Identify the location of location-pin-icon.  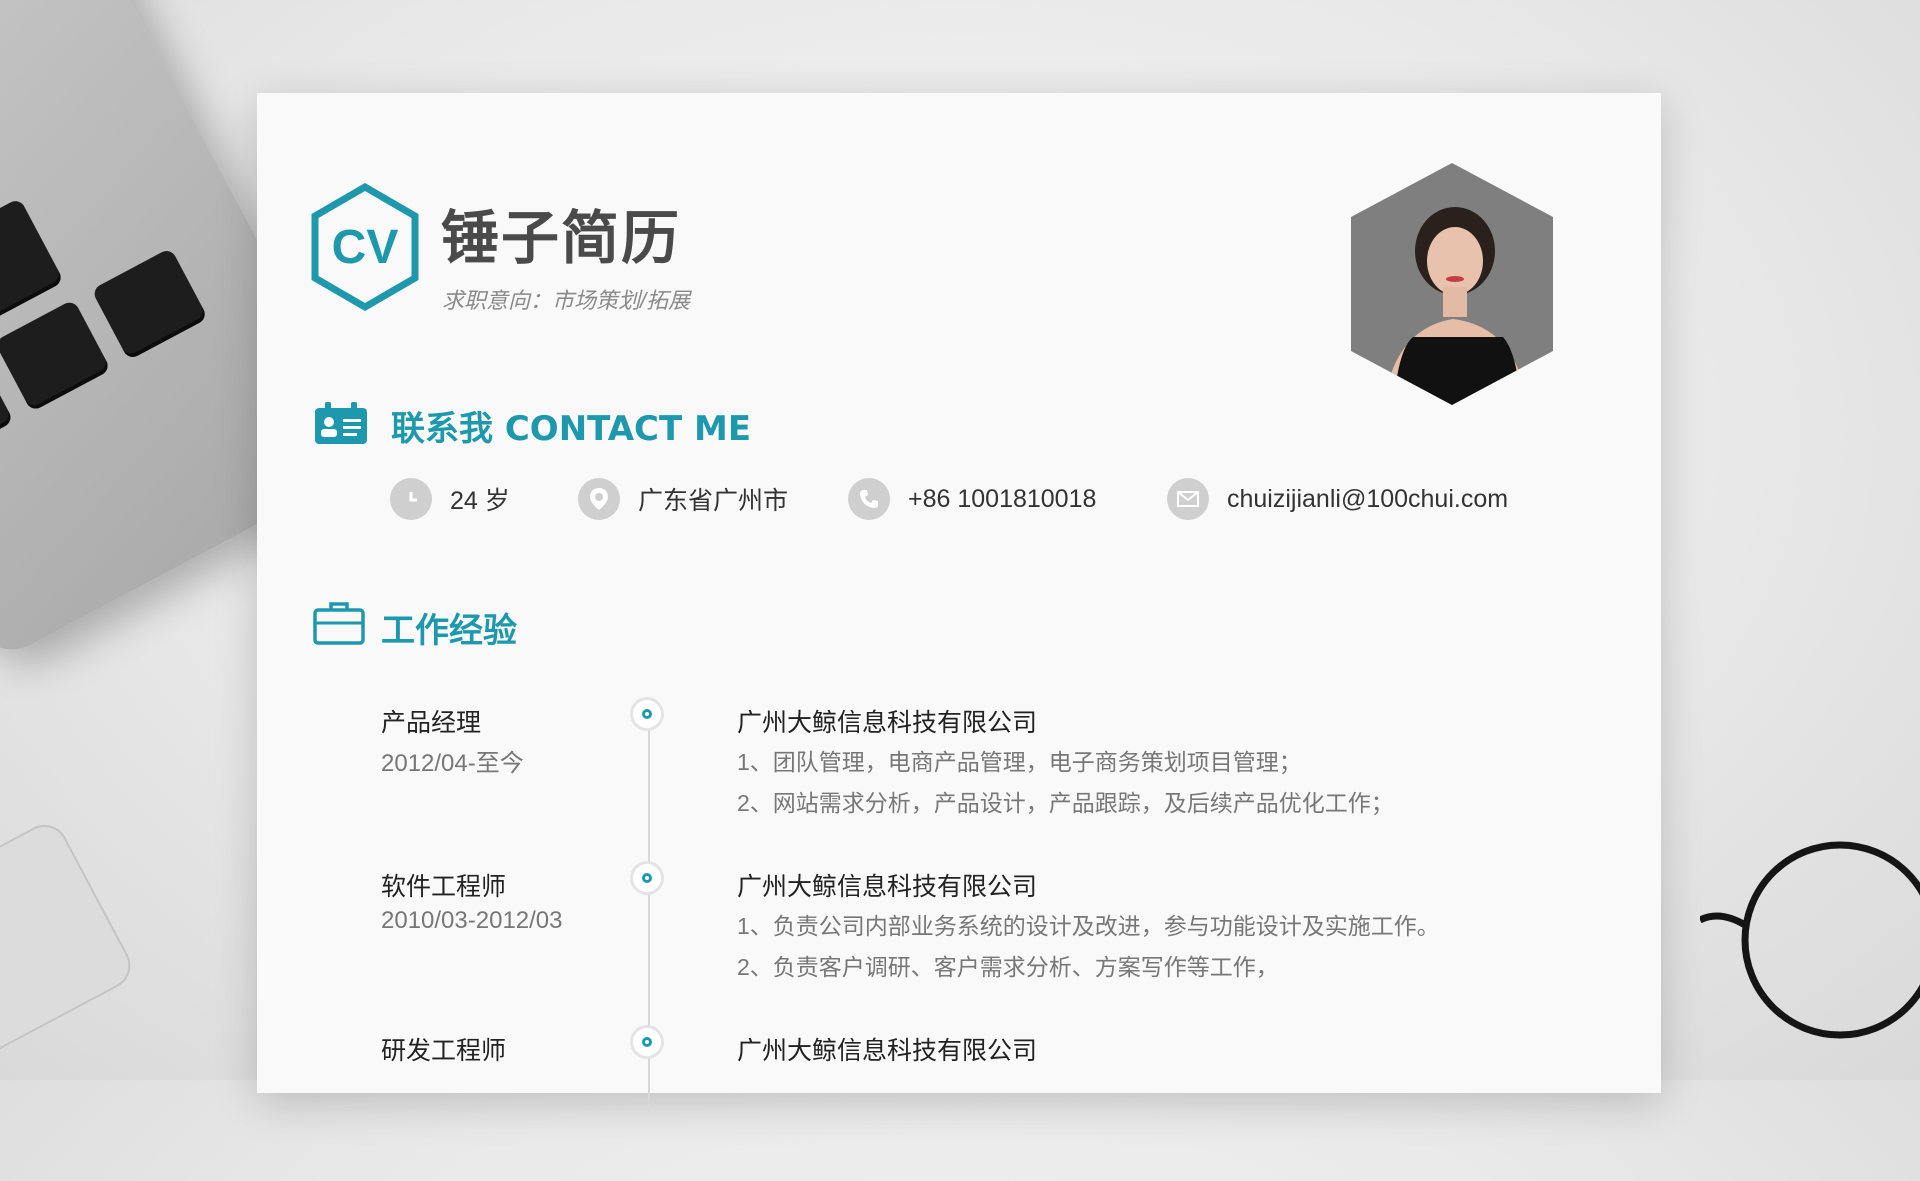
(599, 499).